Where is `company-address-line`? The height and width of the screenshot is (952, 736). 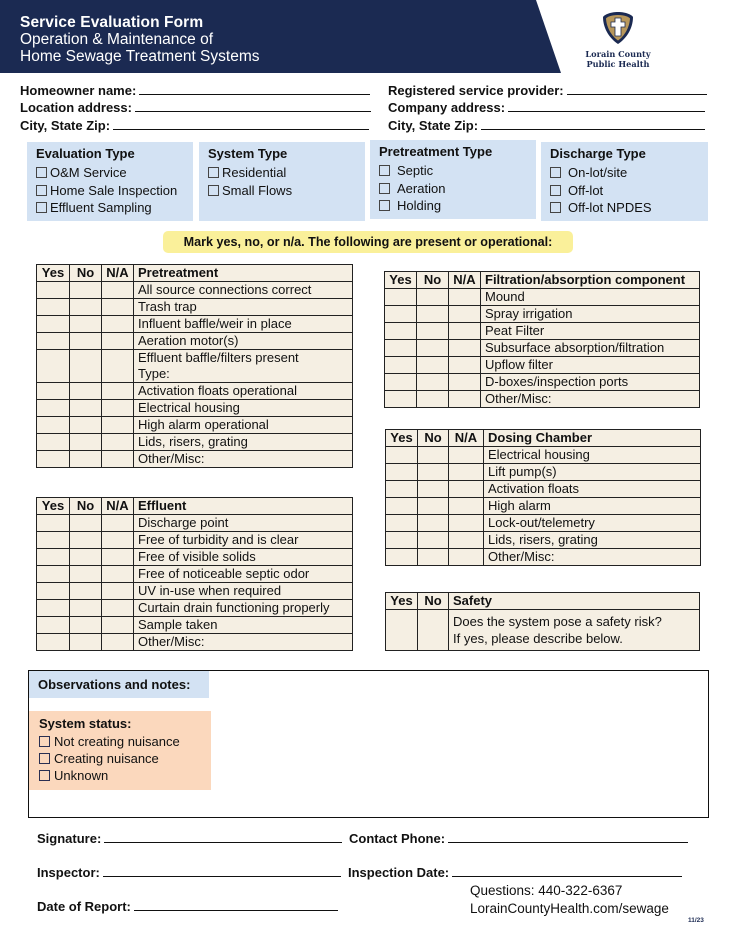
company-address-line is located at coordinates (607, 106).